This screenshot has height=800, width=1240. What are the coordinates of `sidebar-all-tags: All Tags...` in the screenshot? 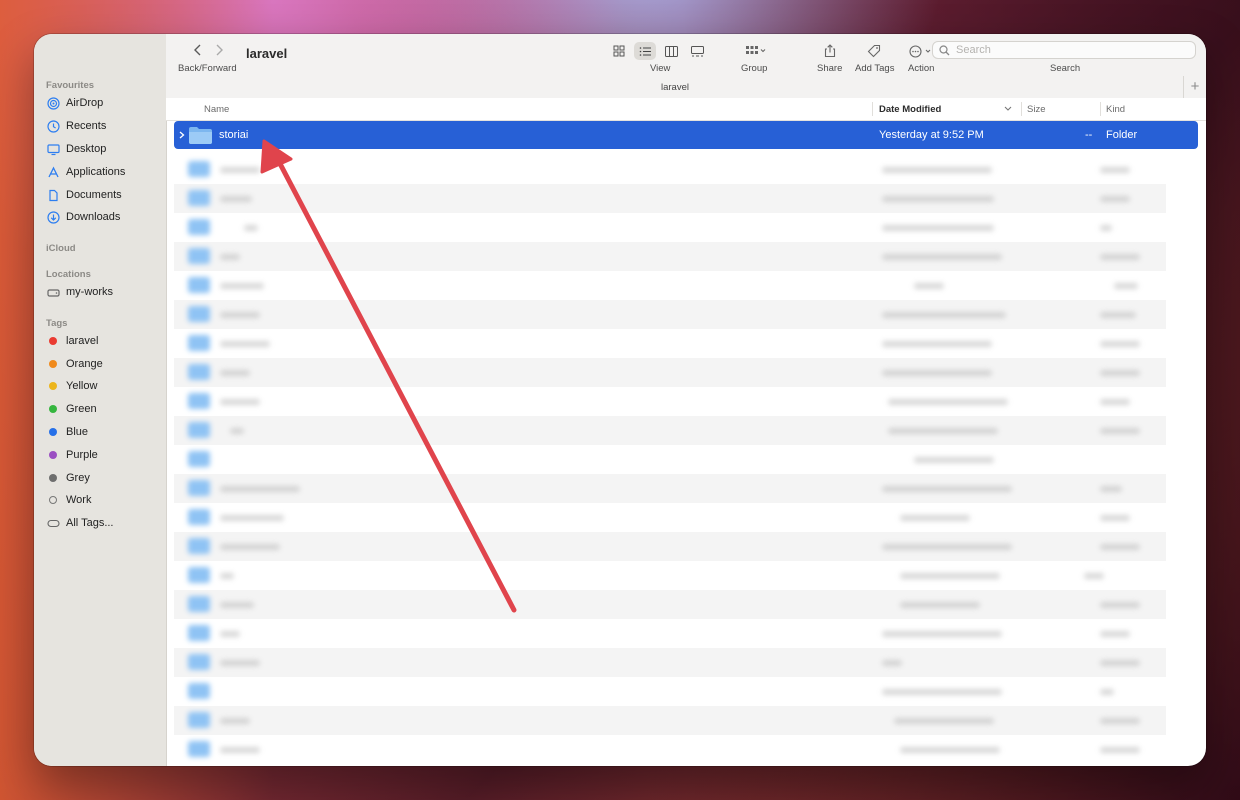 It's located at (80, 523).